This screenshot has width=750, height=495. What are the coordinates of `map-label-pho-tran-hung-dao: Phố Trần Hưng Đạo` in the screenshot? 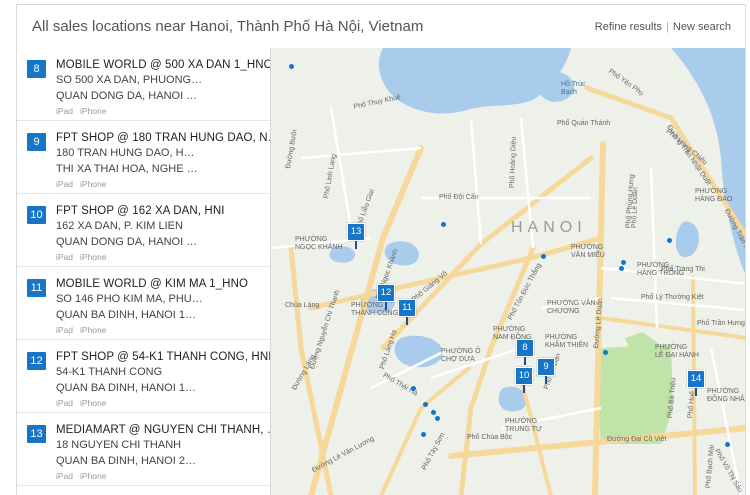 It's located at (721, 323).